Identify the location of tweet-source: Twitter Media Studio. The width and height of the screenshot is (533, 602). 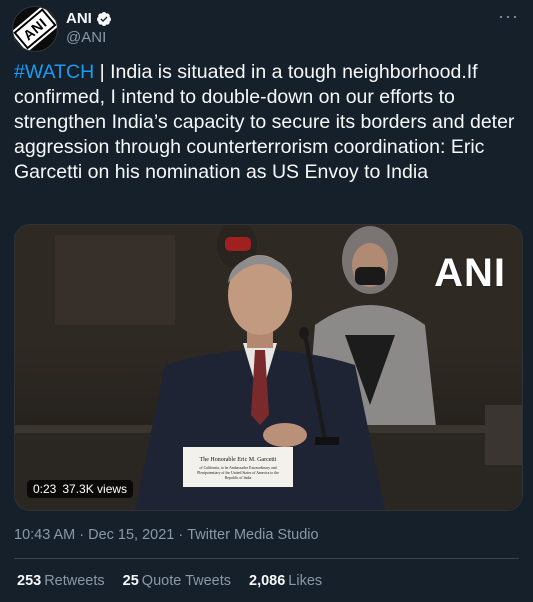
(252, 535).